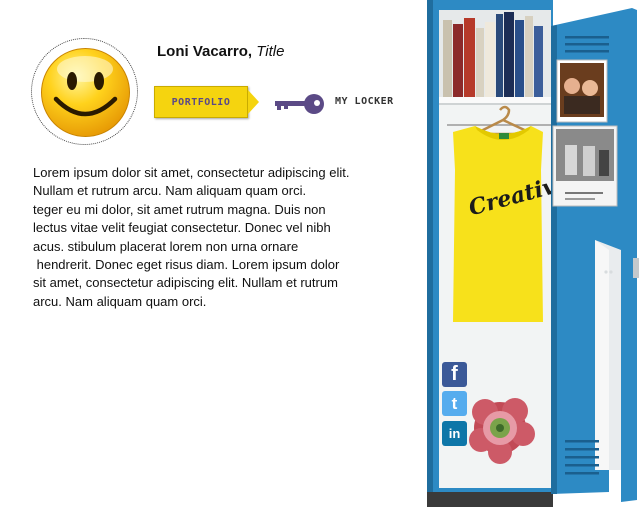 Image resolution: width=642 pixels, height=507 pixels. What do you see at coordinates (120, 301) in the screenshot?
I see `bio-line: arcu. Nam aliquam quam orci.` at bounding box center [120, 301].